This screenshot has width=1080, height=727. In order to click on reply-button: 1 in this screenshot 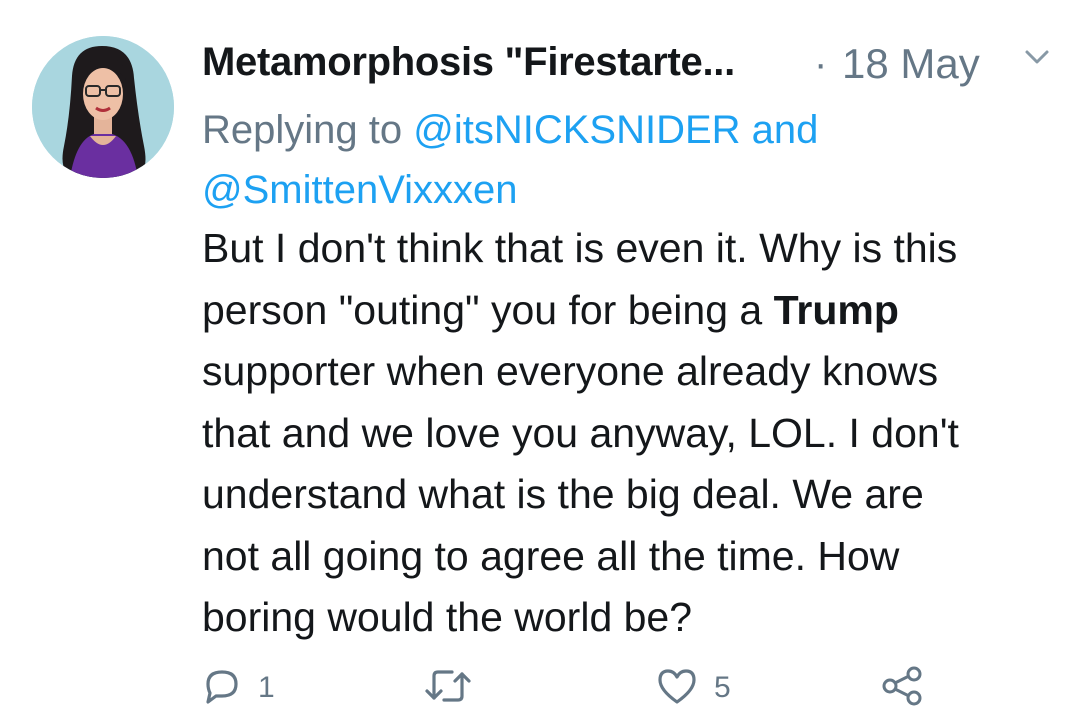, I will do `click(237, 688)`.